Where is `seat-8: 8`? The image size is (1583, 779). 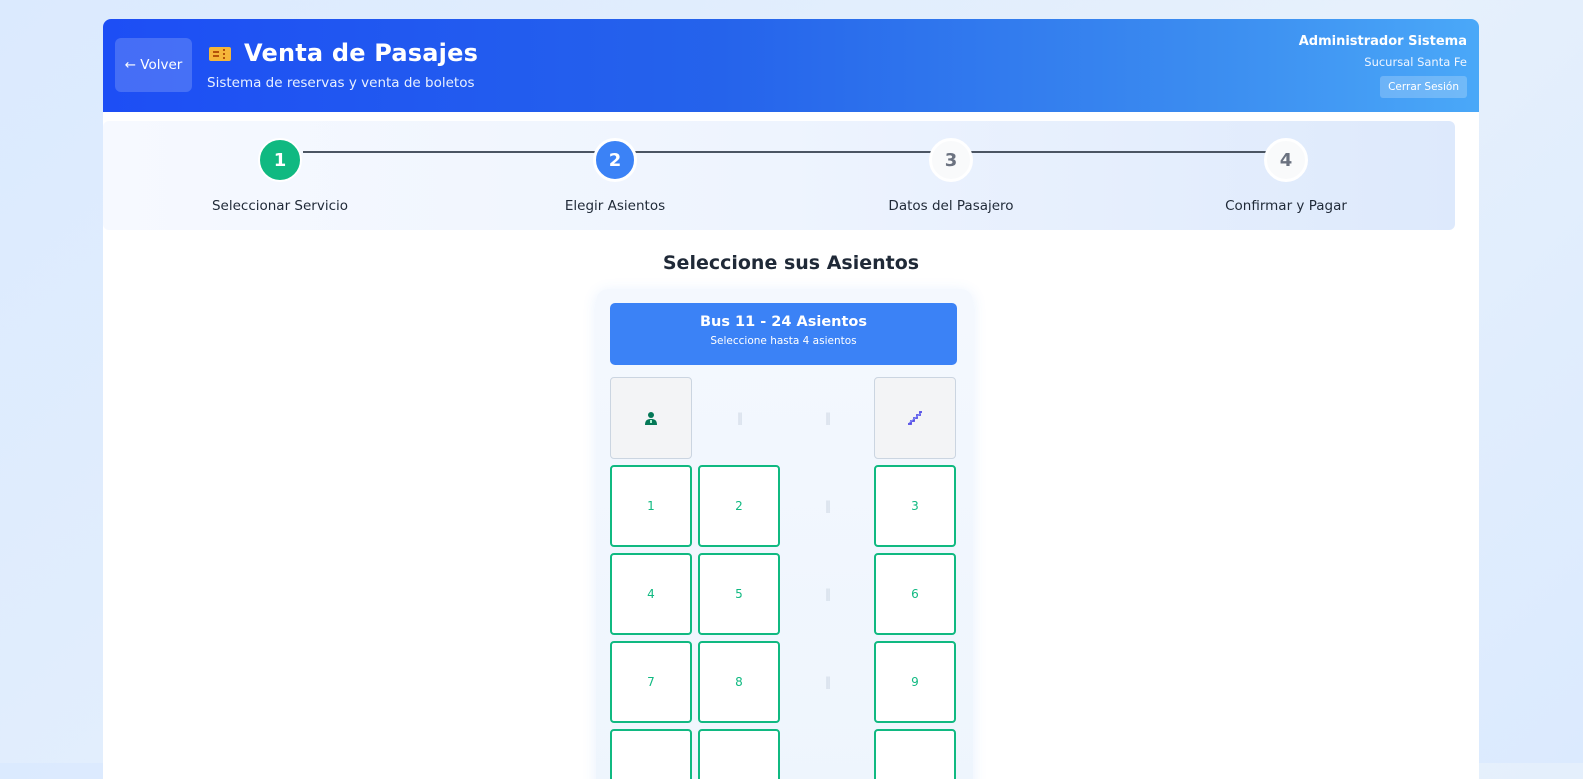
seat-8: 8 is located at coordinates (739, 682).